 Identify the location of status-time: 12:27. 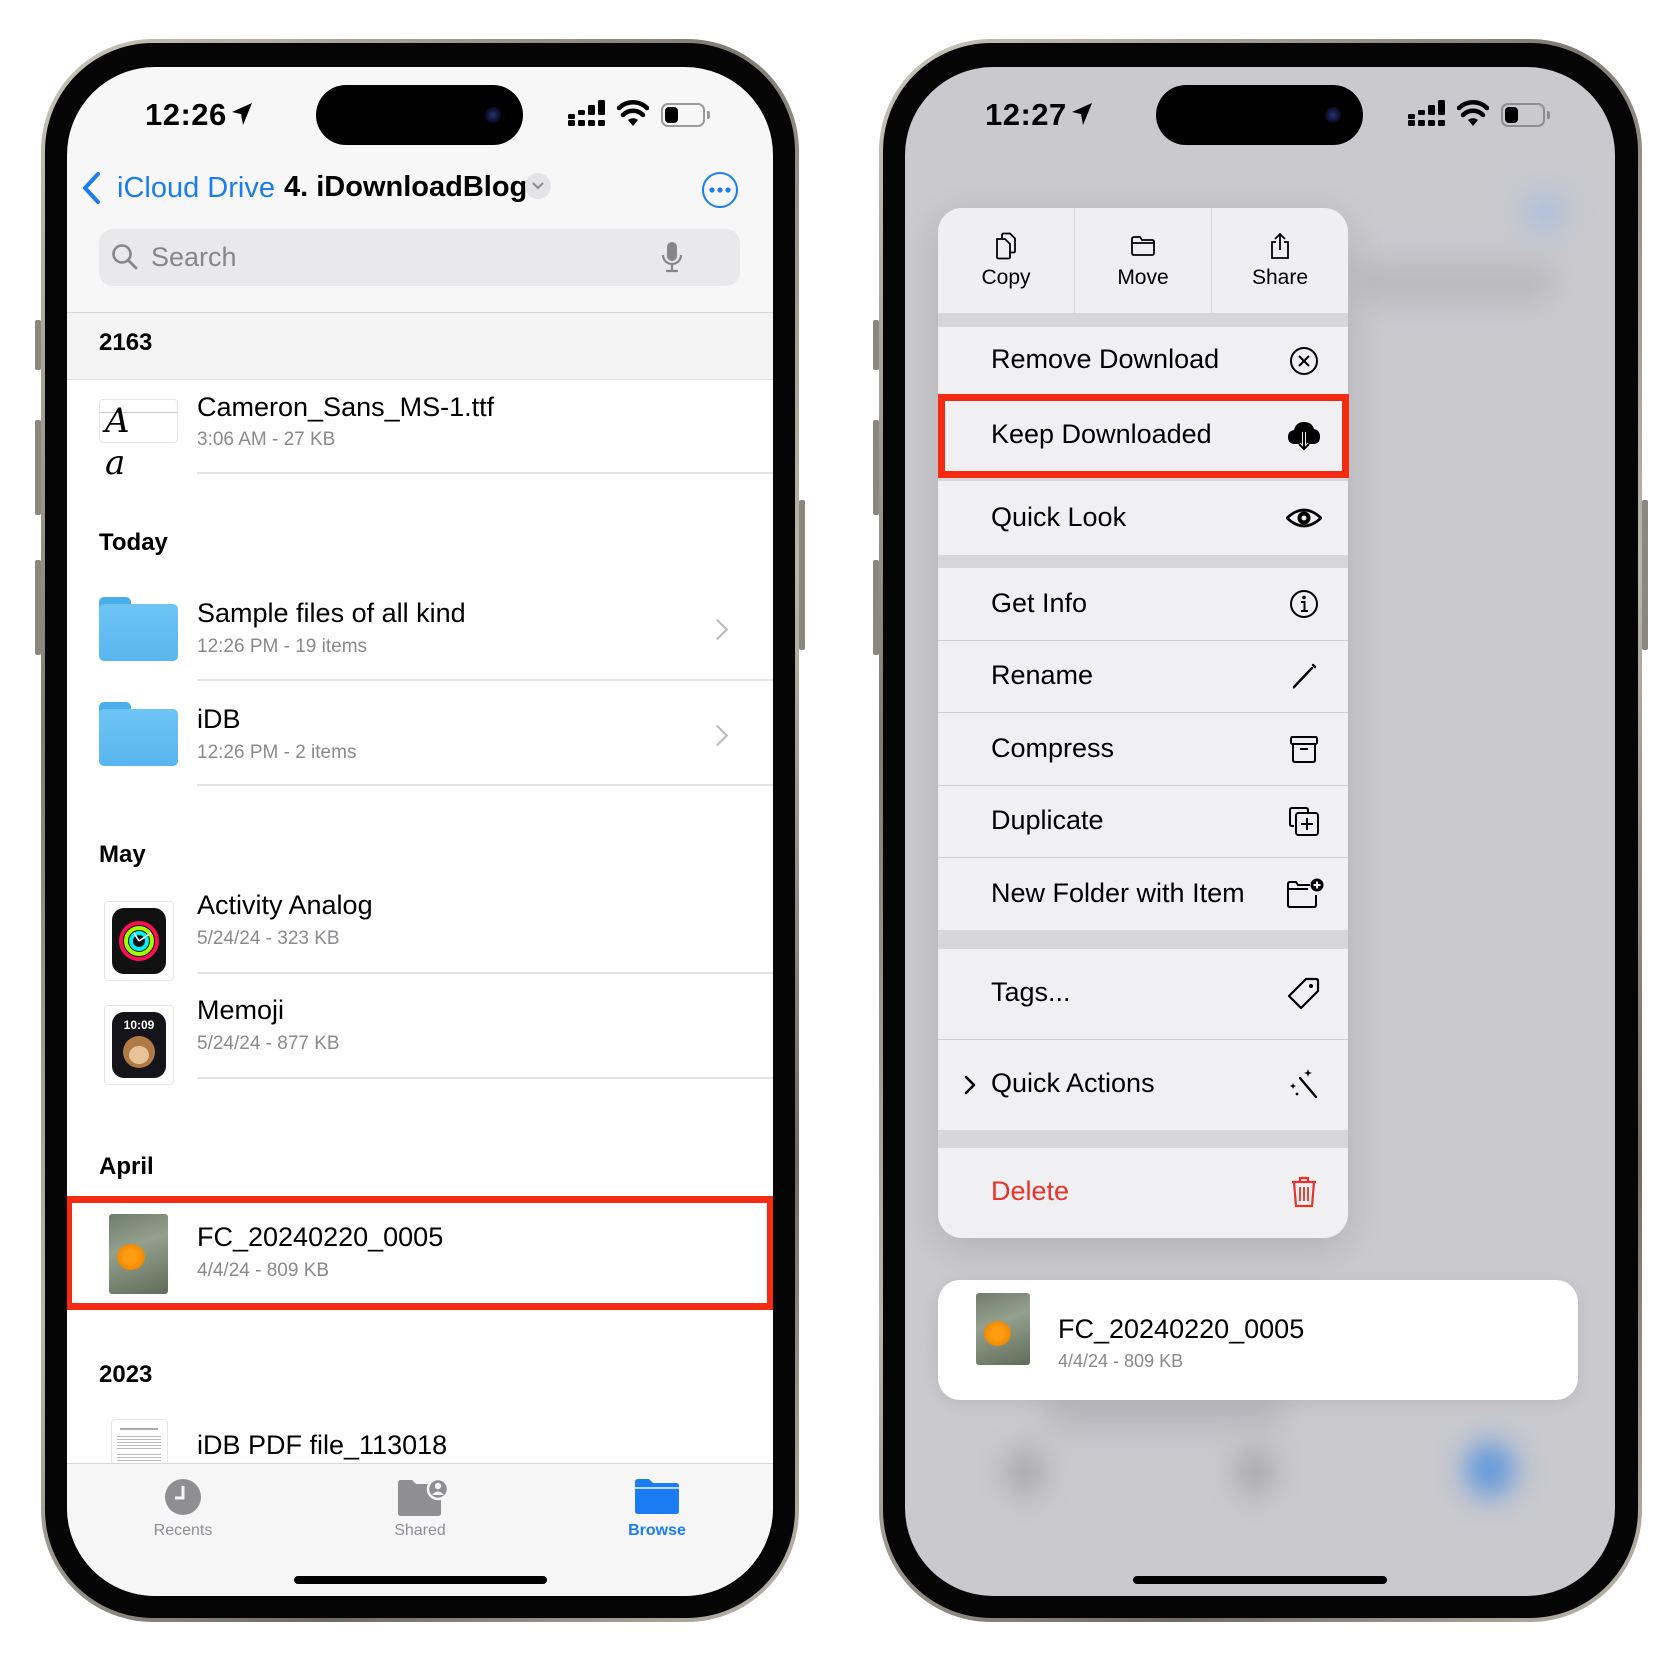
(1026, 114).